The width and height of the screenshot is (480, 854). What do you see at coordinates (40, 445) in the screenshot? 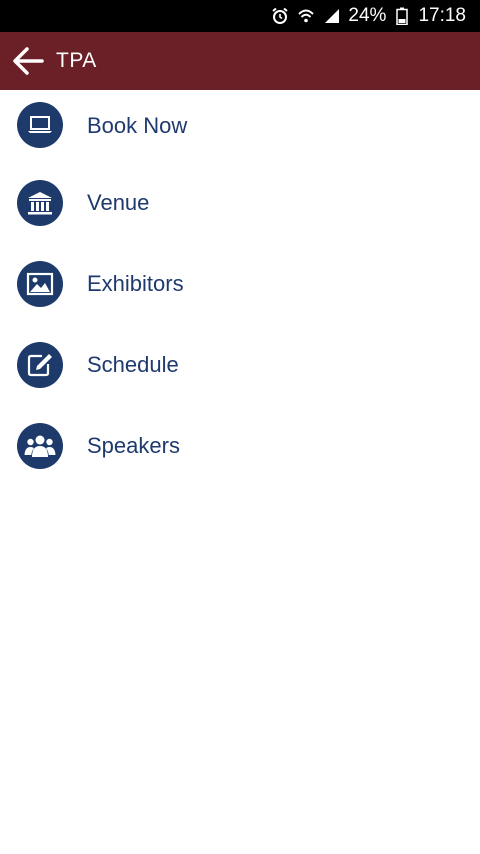
I see `people-icon` at bounding box center [40, 445].